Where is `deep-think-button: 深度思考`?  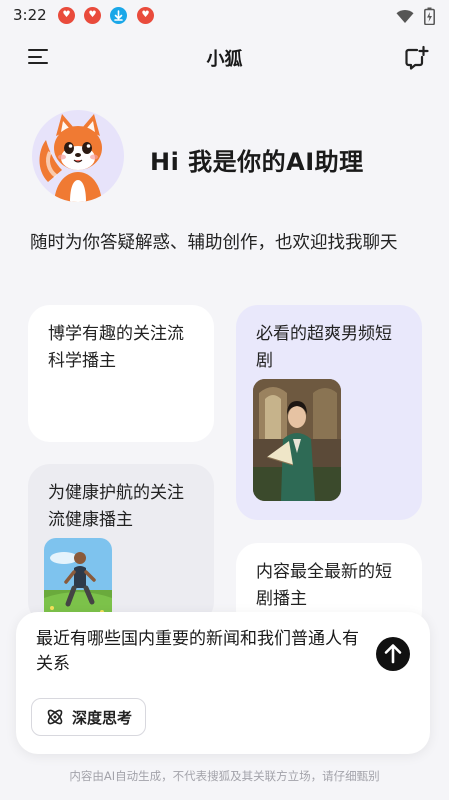 deep-think-button: 深度思考 is located at coordinates (89, 717).